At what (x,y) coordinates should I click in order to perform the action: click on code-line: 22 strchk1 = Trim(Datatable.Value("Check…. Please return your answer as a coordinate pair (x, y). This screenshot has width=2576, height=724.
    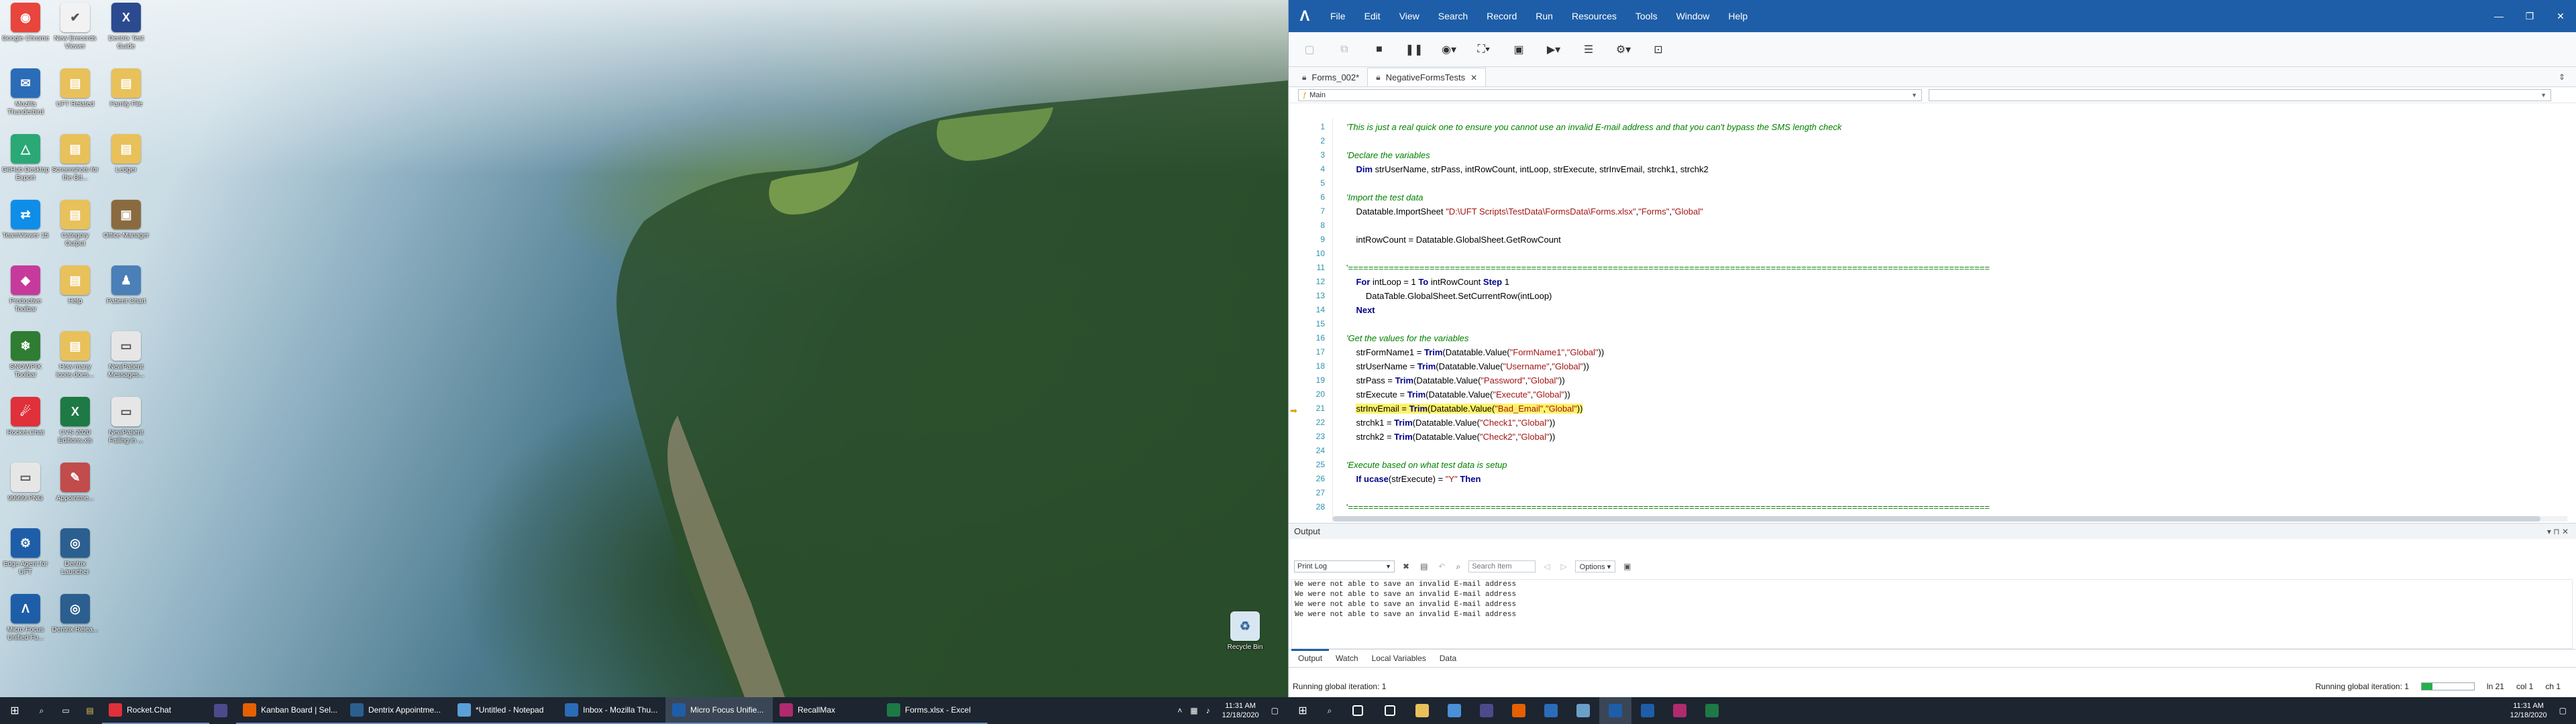
    Looking at the image, I should click on (1932, 423).